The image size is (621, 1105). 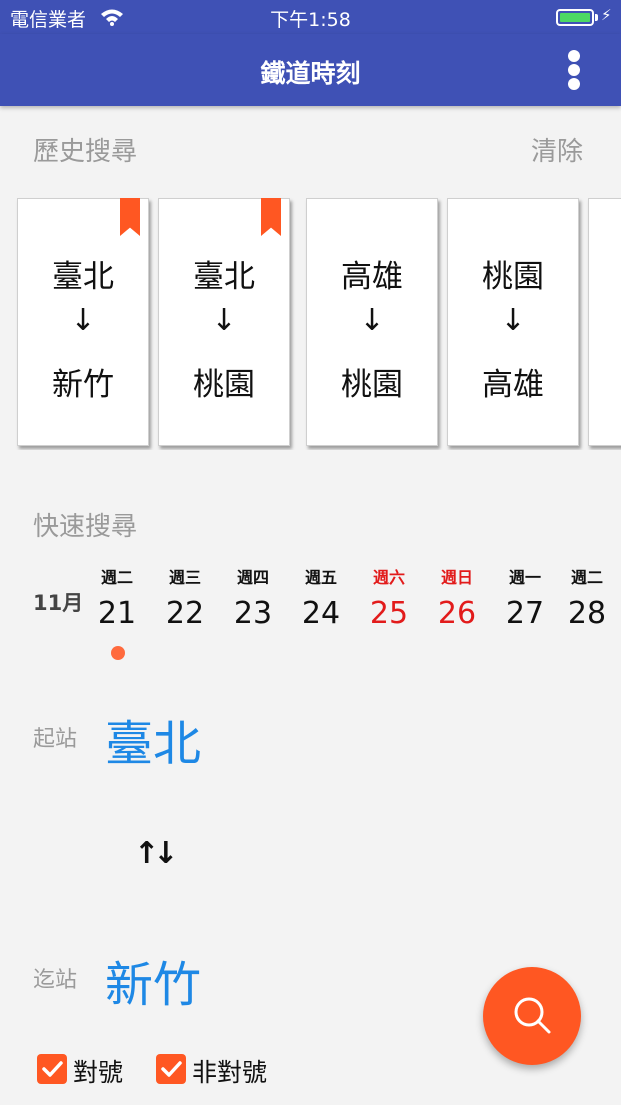 I want to click on app-bar: 鐵道時刻, so click(x=310, y=70).